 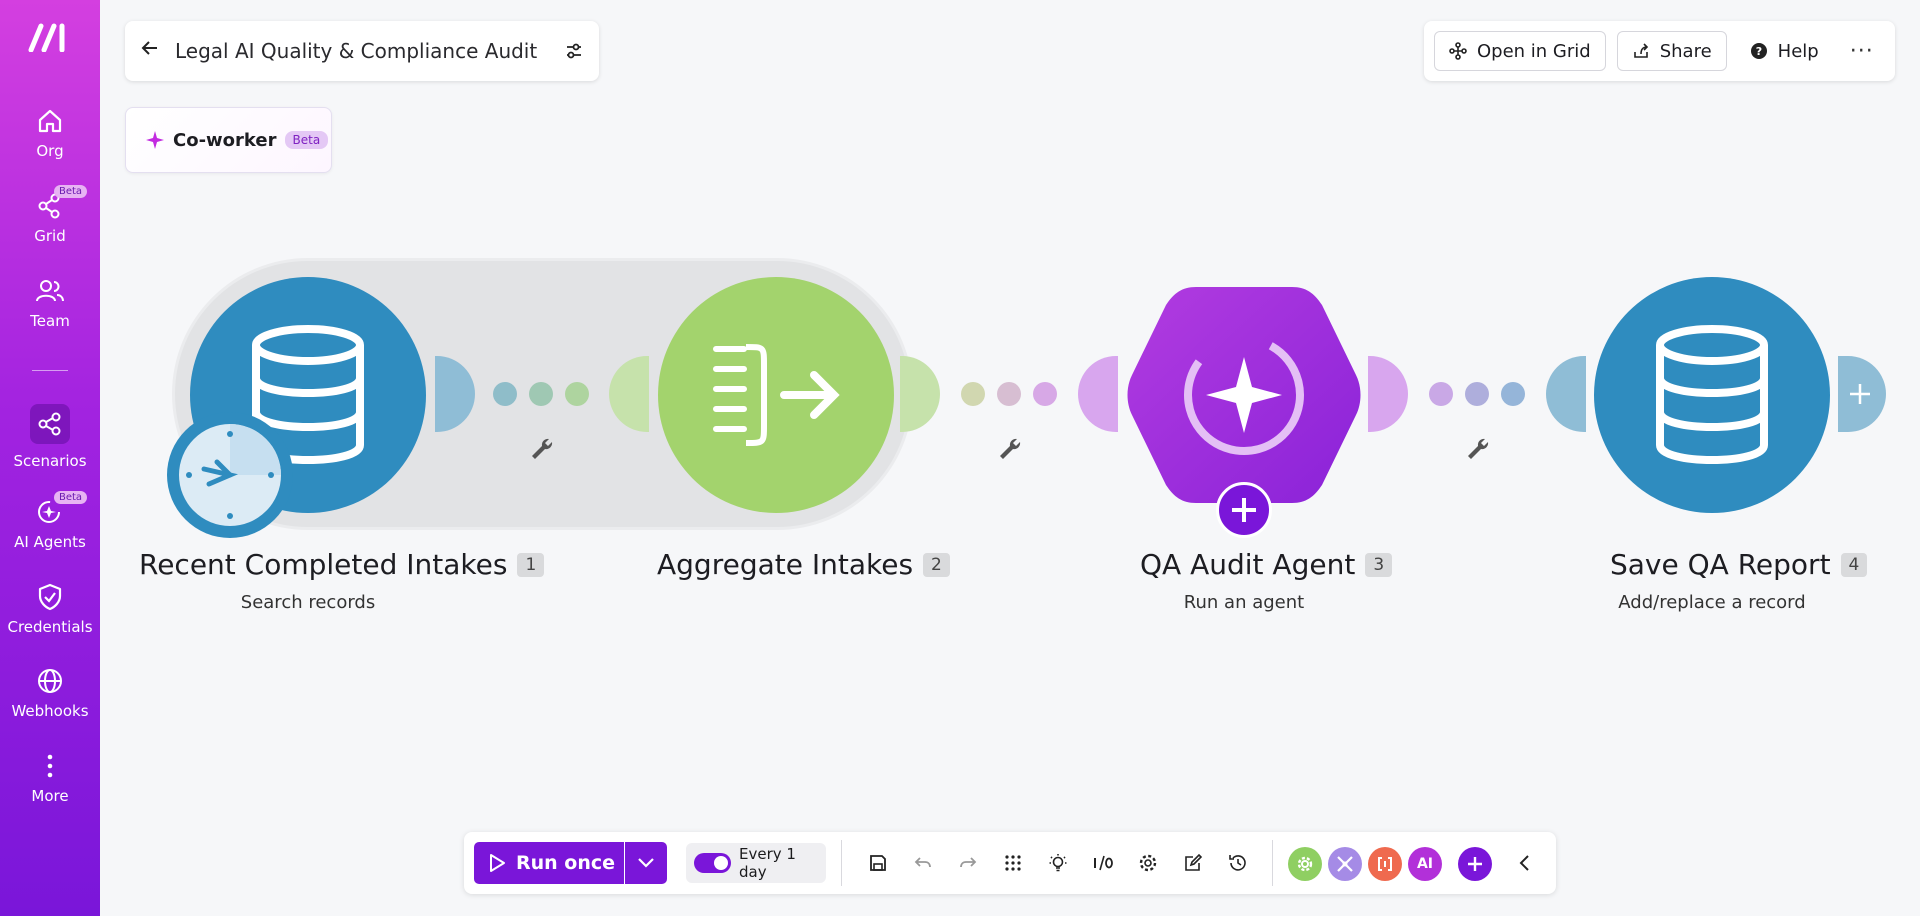 I want to click on schedule-switch, so click(x=713, y=863).